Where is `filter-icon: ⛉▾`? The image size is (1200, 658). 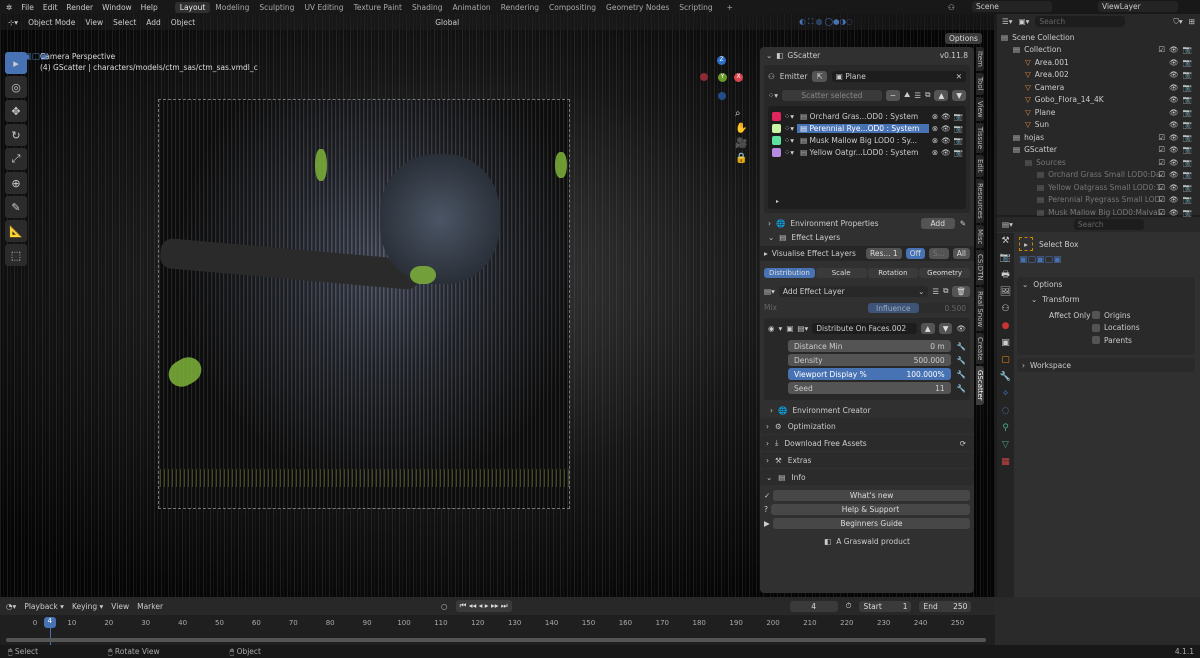 filter-icon: ⛉▾ is located at coordinates (1177, 22).